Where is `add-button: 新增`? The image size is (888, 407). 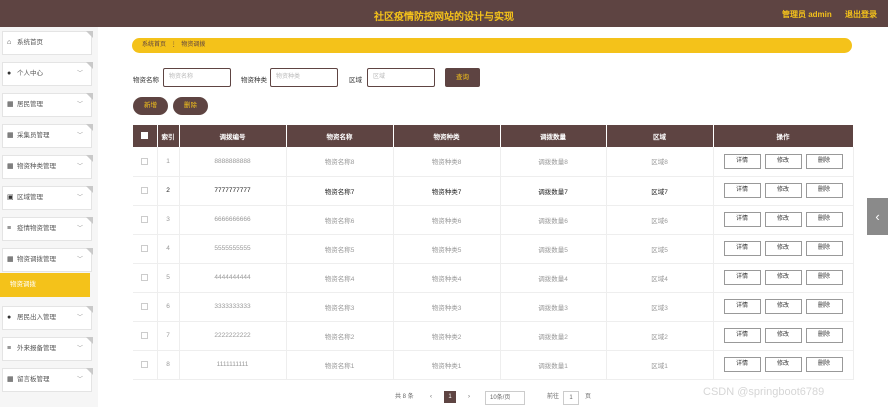
add-button: 新增 is located at coordinates (150, 106).